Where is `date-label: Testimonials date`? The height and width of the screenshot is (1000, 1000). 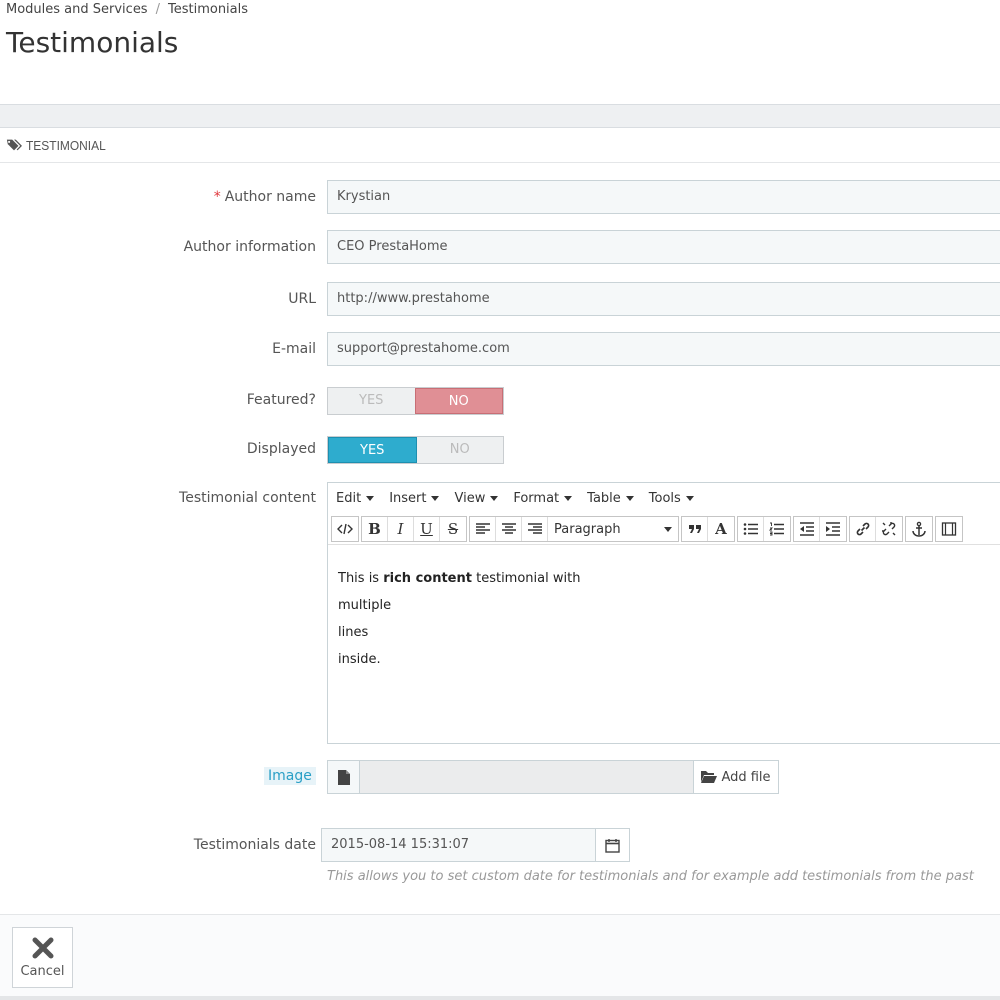 date-label: Testimonials date is located at coordinates (254, 845).